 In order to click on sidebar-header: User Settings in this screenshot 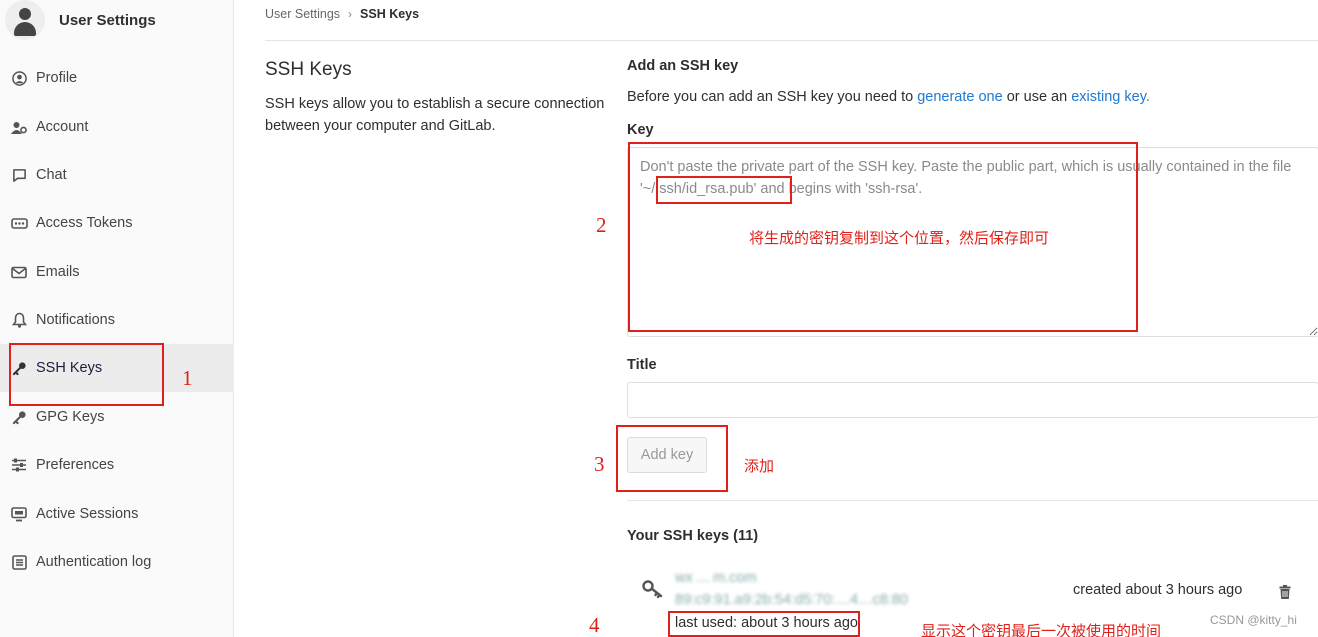, I will do `click(117, 22)`.